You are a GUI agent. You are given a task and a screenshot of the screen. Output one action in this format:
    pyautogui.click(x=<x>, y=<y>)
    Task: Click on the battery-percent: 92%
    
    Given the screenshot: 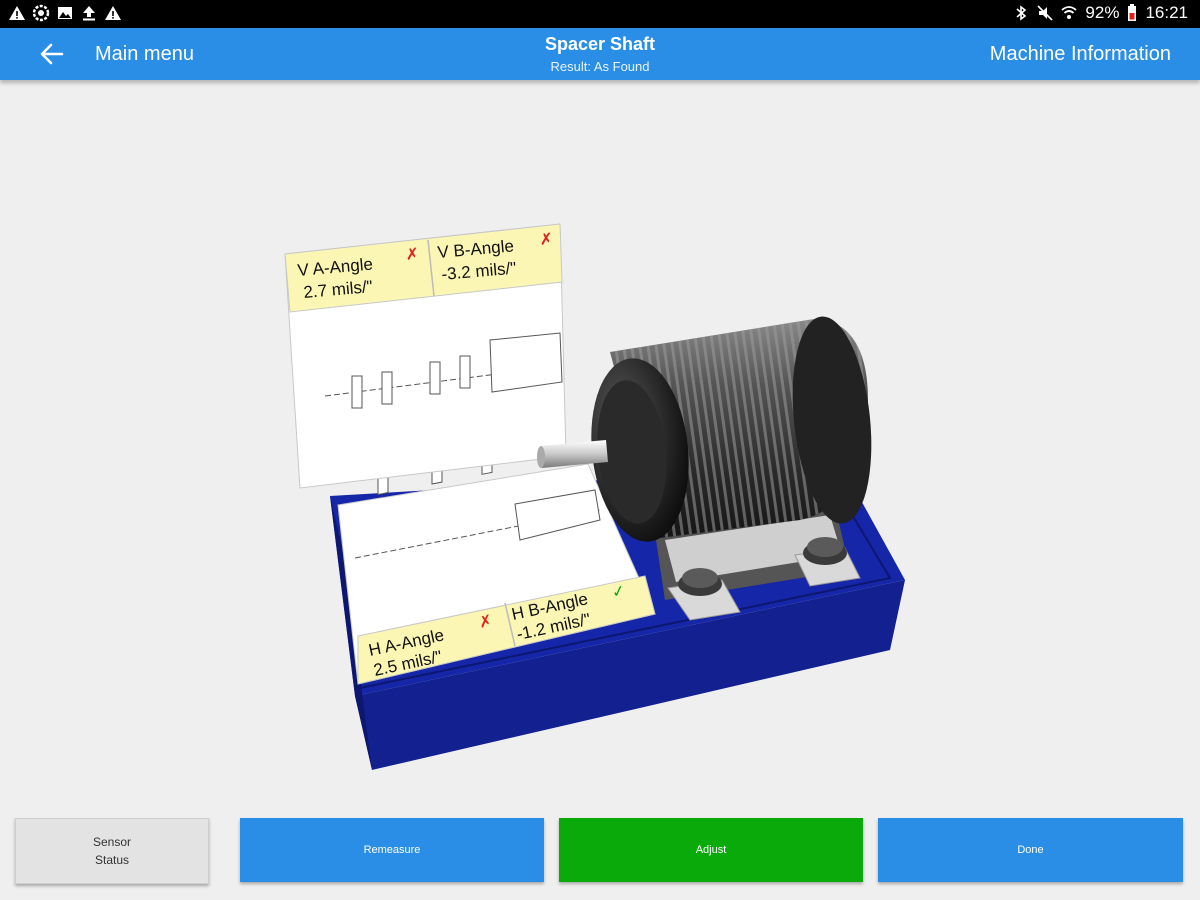 What is the action you would take?
    pyautogui.click(x=1102, y=12)
    